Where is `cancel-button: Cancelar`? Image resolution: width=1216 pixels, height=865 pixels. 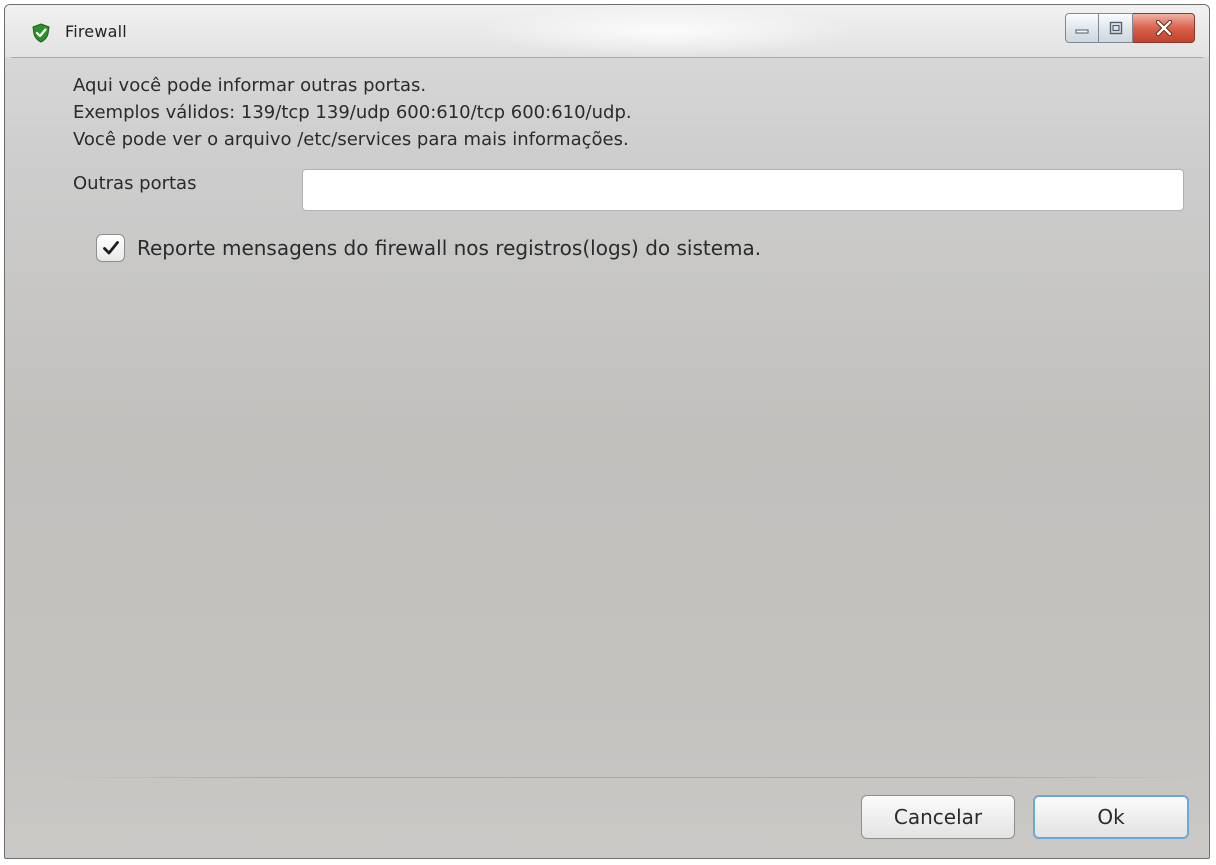 cancel-button: Cancelar is located at coordinates (938, 817).